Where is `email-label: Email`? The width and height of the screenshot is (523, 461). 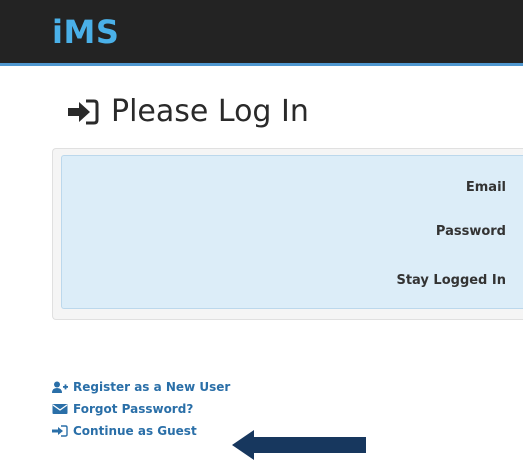
email-label: Email is located at coordinates (485, 187).